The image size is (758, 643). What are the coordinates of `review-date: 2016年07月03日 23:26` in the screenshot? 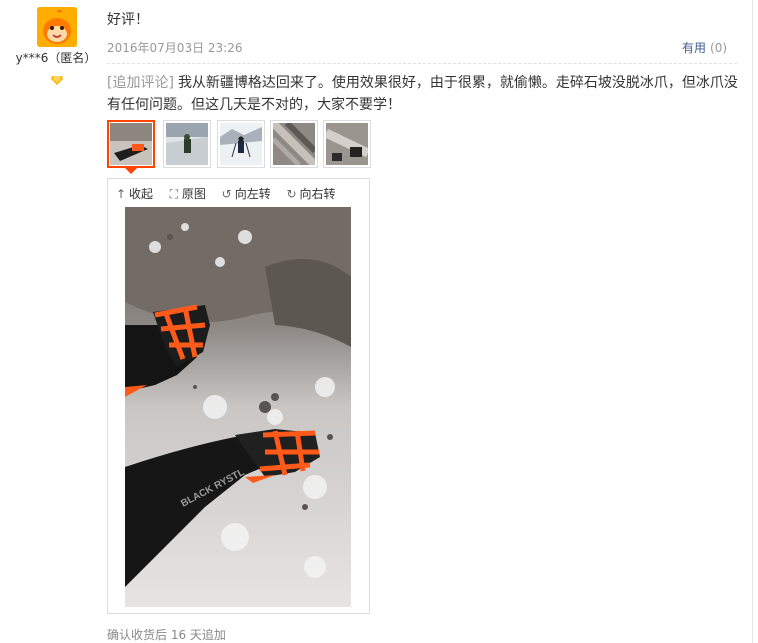 It's located at (175, 48).